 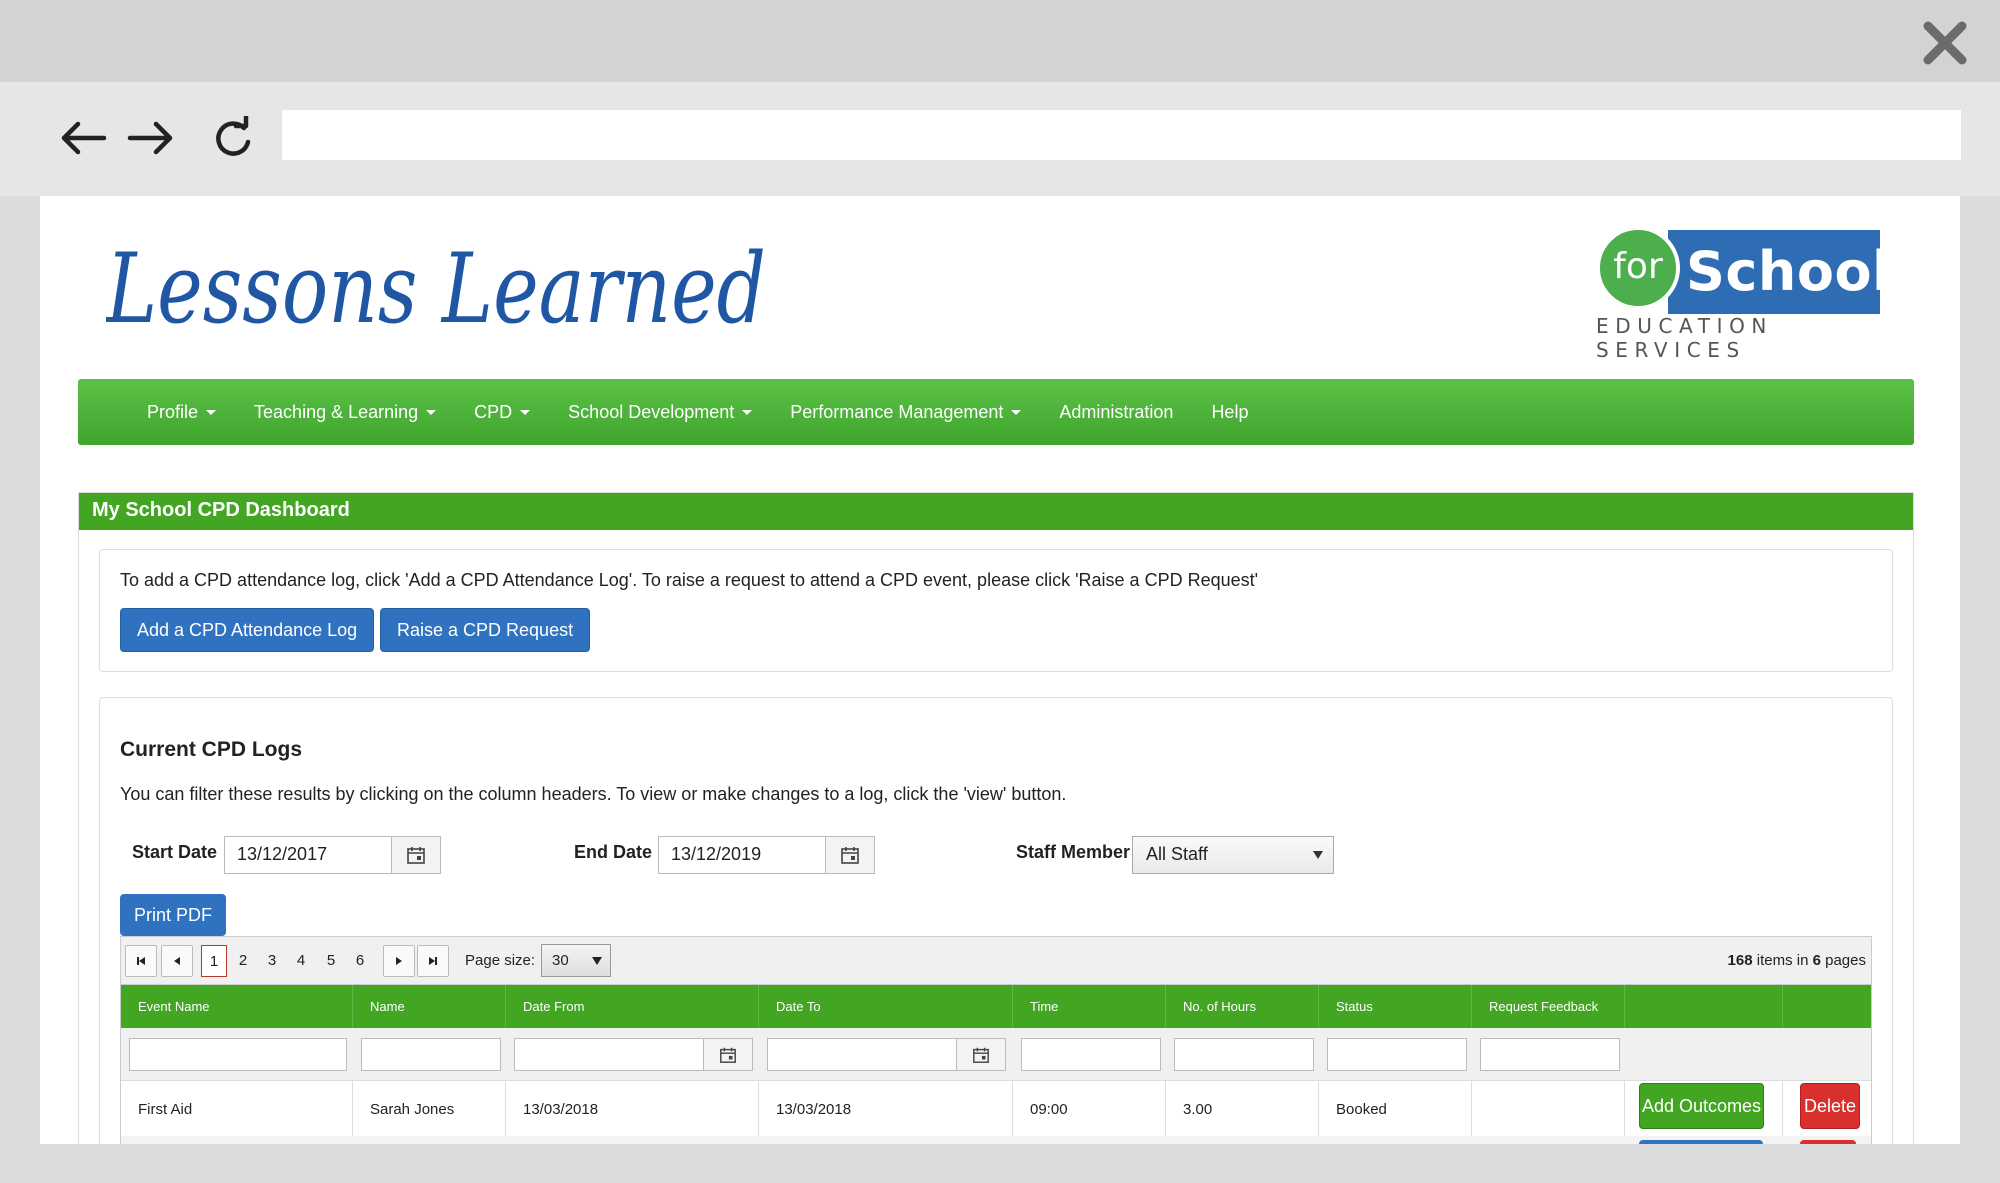 I want to click on col-name: Name, so click(x=429, y=1006).